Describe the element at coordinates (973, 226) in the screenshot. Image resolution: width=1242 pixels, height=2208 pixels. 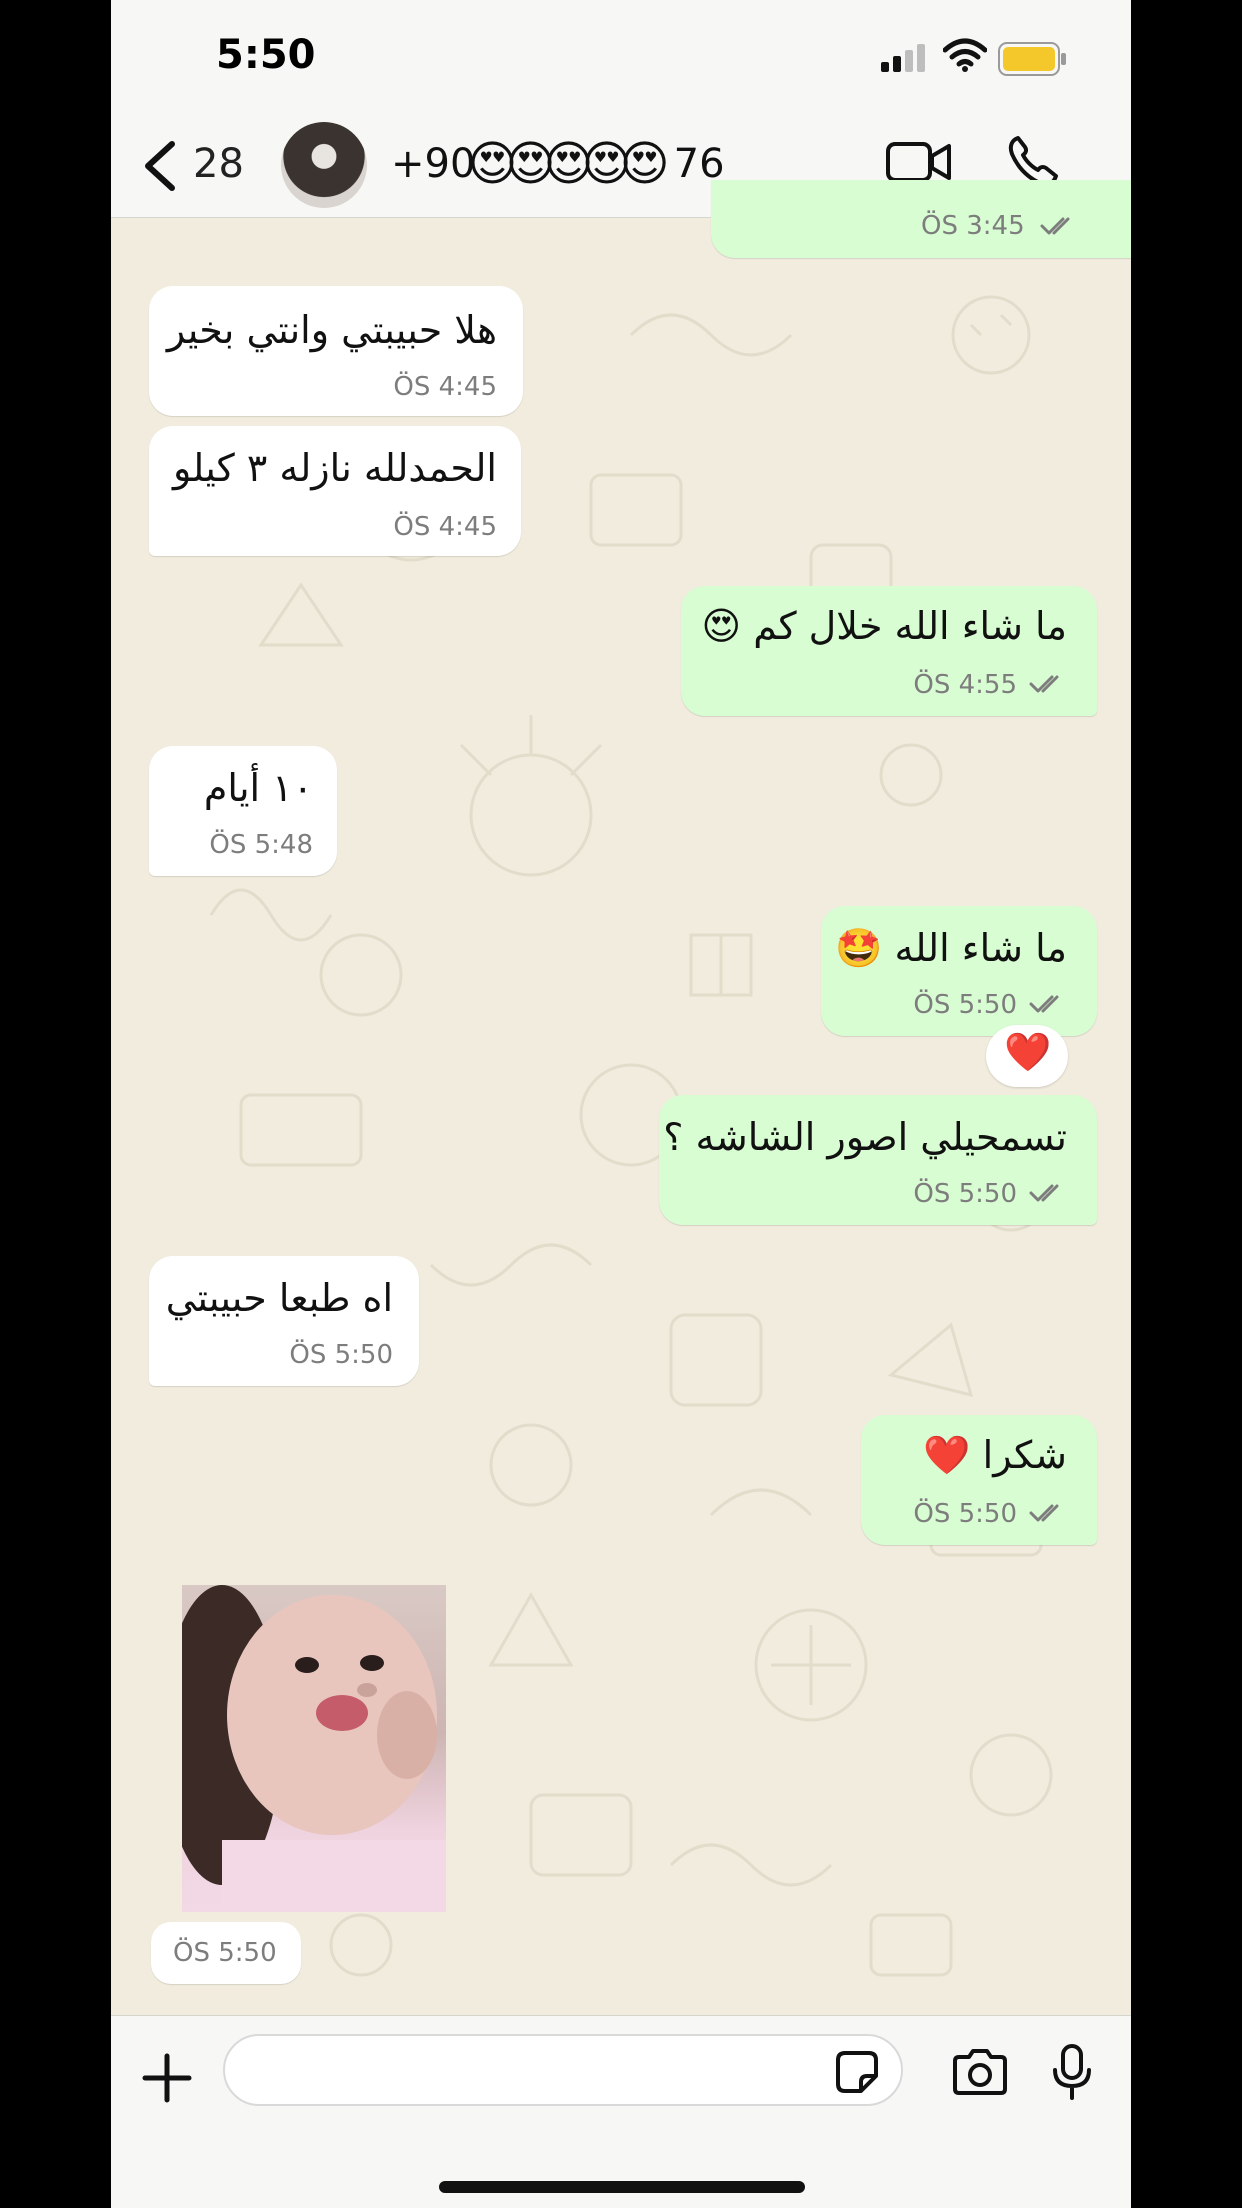
I see `message-time: ÖS 3:45` at that location.